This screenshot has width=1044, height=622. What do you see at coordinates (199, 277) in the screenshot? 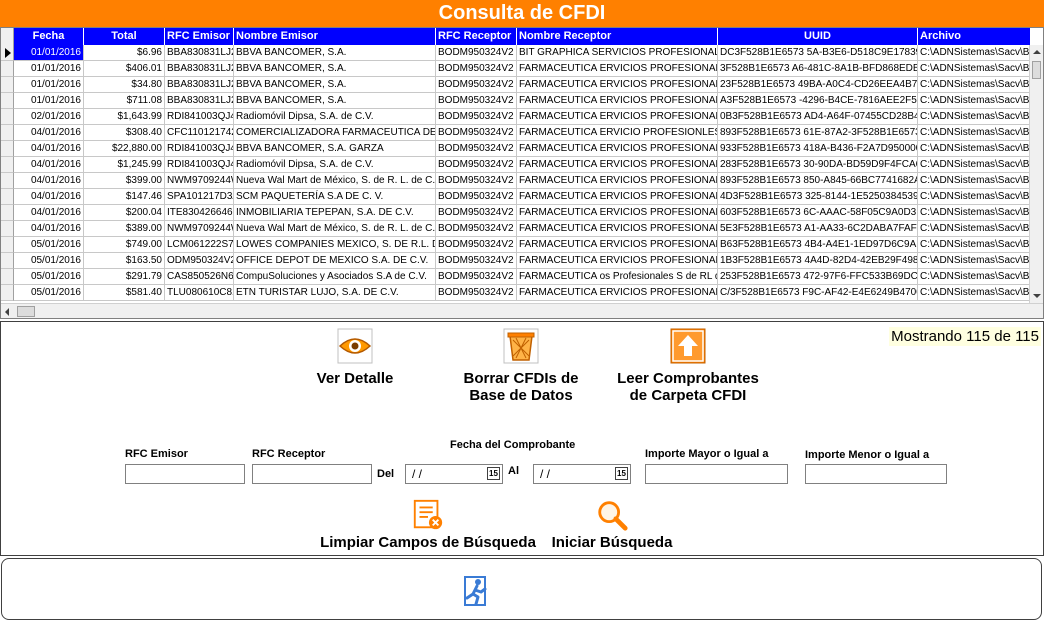
I see `cell-rfc-emisor: CAS850526N64` at bounding box center [199, 277].